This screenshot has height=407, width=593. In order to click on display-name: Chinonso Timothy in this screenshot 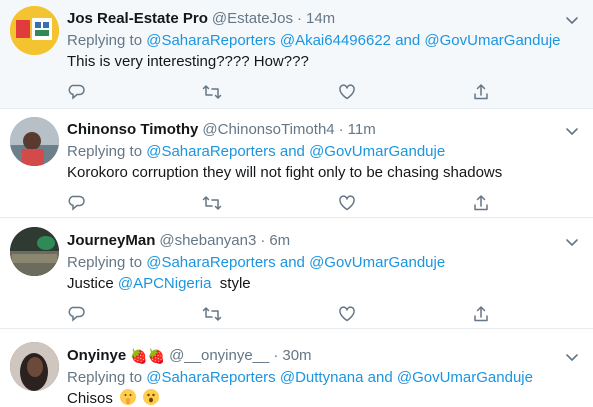, I will do `click(132, 130)`.